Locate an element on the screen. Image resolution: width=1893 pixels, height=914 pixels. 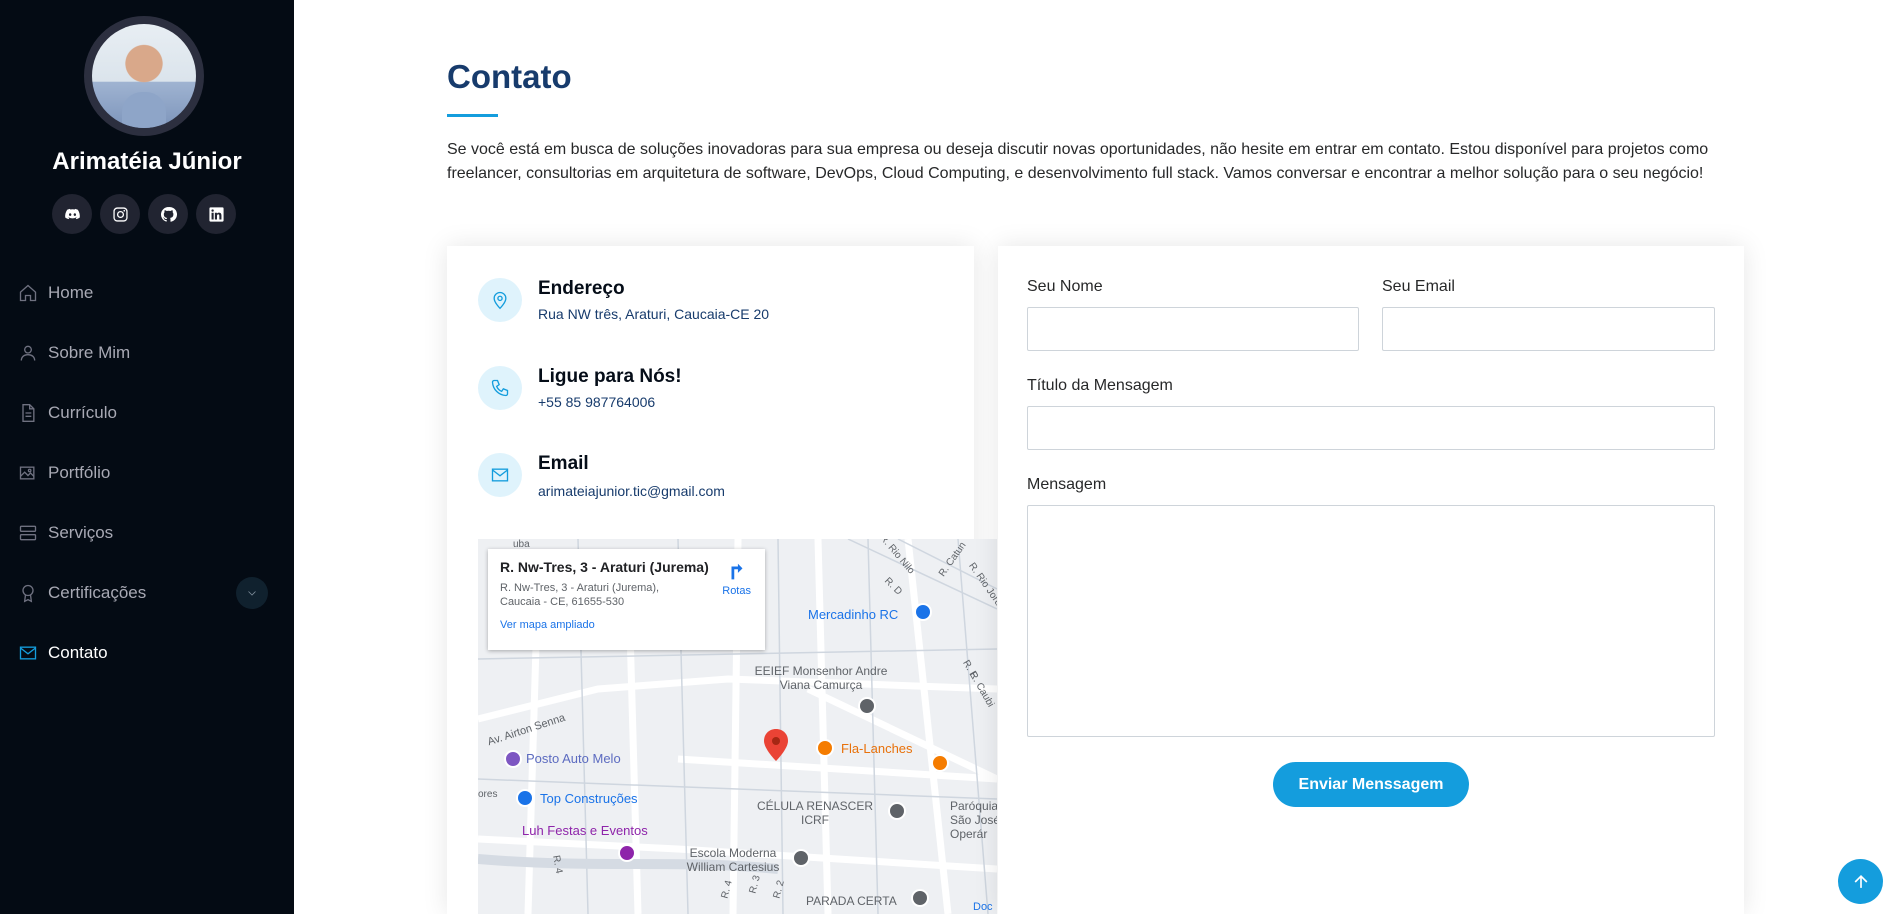
title-underline is located at coordinates (472, 115).